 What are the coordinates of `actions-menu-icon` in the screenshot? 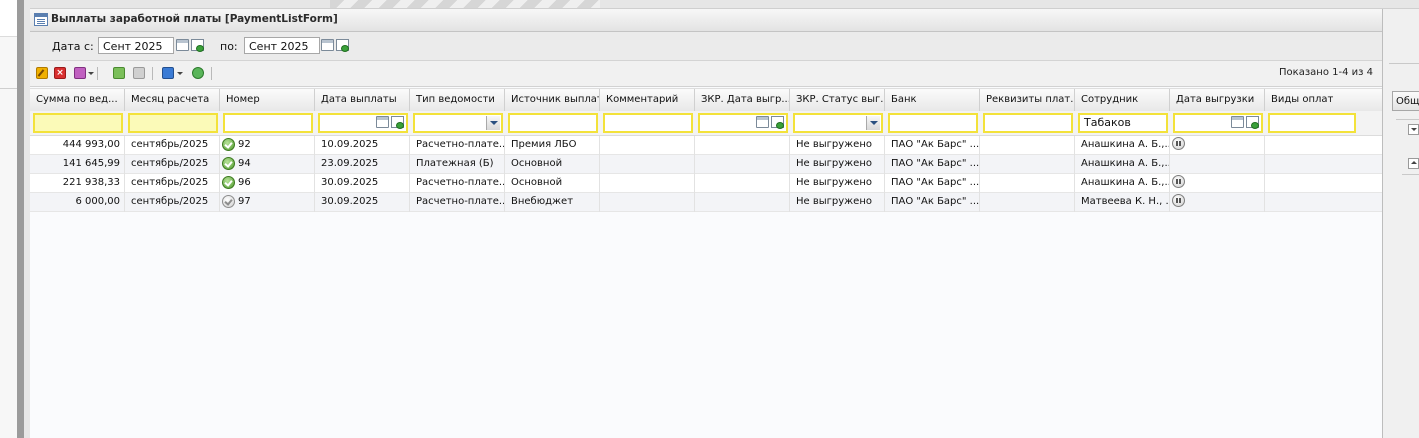 It's located at (80, 73).